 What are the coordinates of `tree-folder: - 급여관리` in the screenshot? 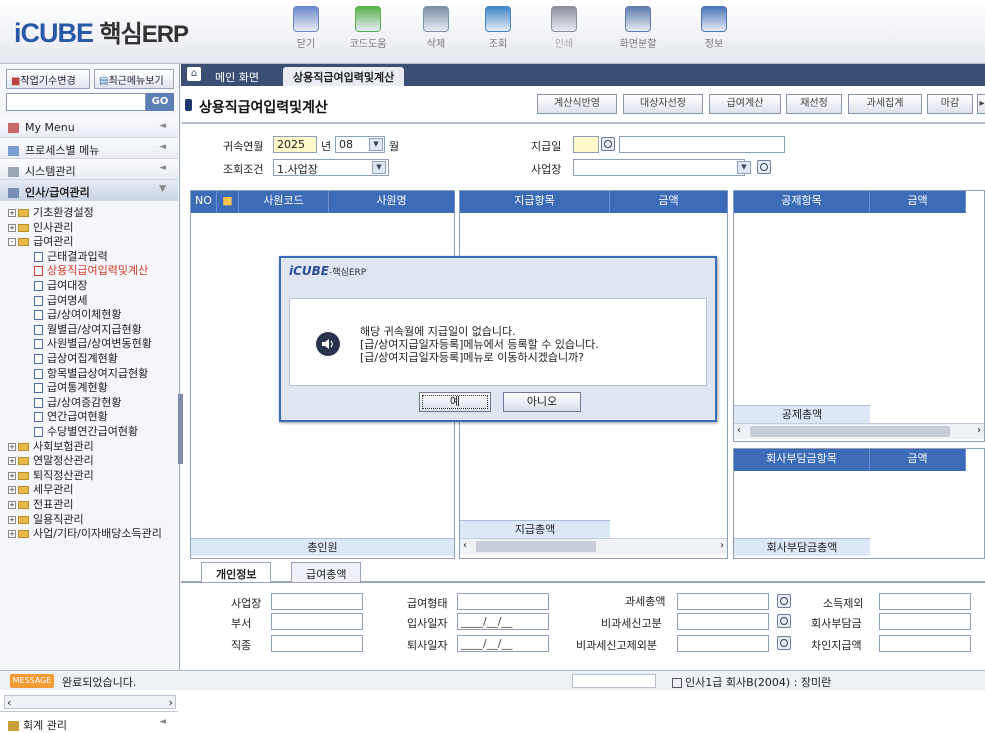 It's located at (40, 241).